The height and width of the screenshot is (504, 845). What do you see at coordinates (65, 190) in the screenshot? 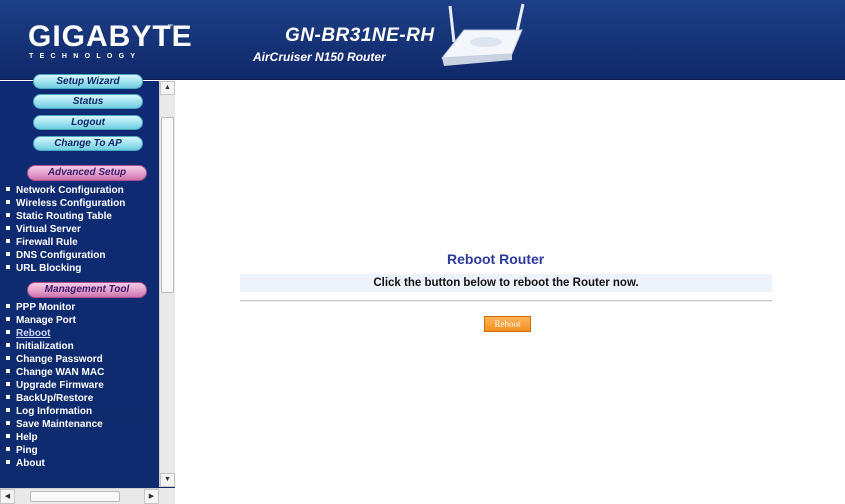
I see `sidebar-item-network-configuration: Network Configuration` at bounding box center [65, 190].